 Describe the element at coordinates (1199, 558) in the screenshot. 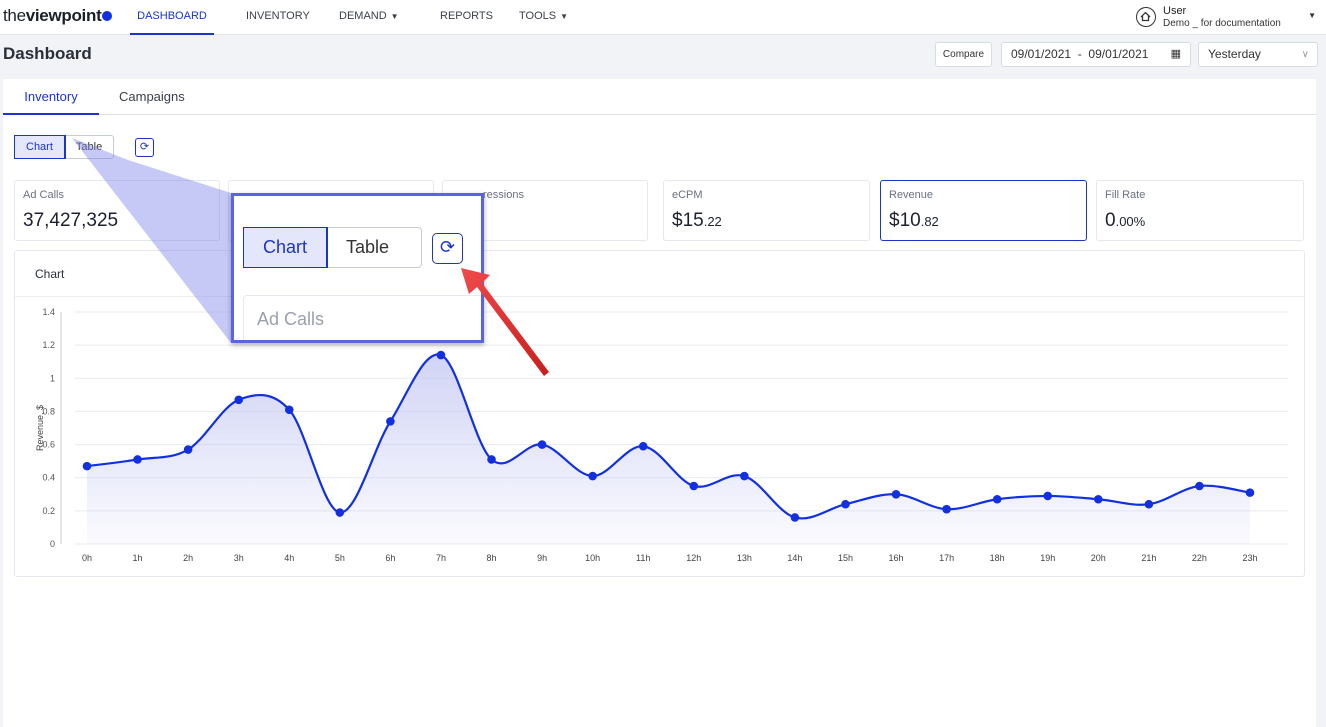

I see `x-tick-label: 22h` at that location.